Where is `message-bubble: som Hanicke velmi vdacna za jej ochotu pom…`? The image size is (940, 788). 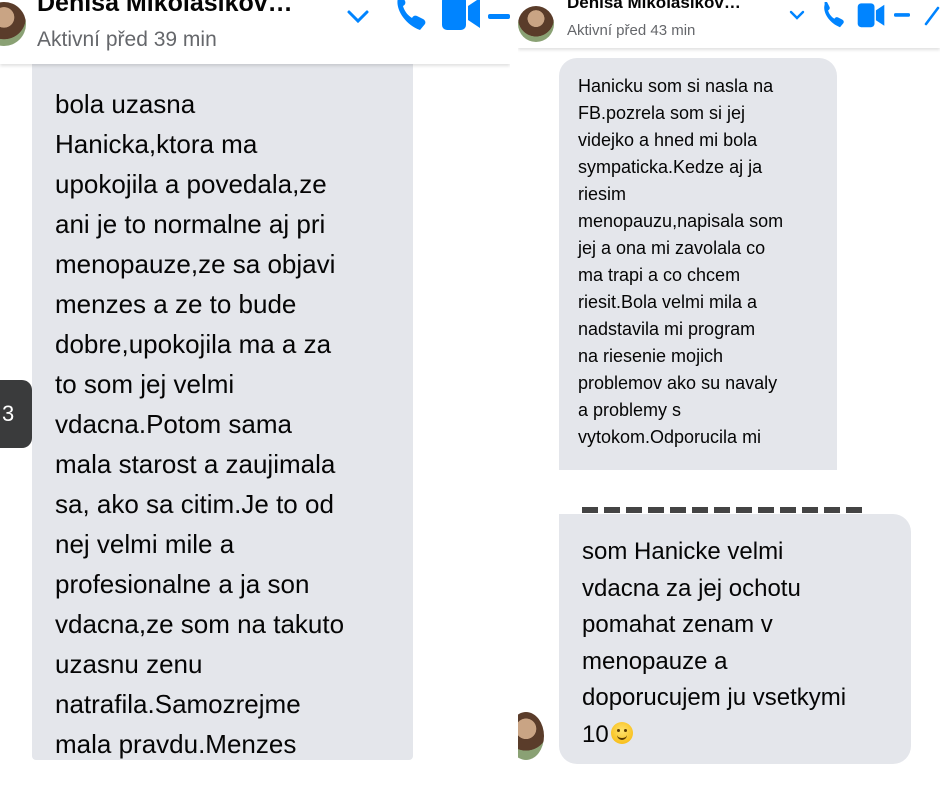 message-bubble: som Hanicke velmi vdacna za jej ochotu pom… is located at coordinates (735, 635).